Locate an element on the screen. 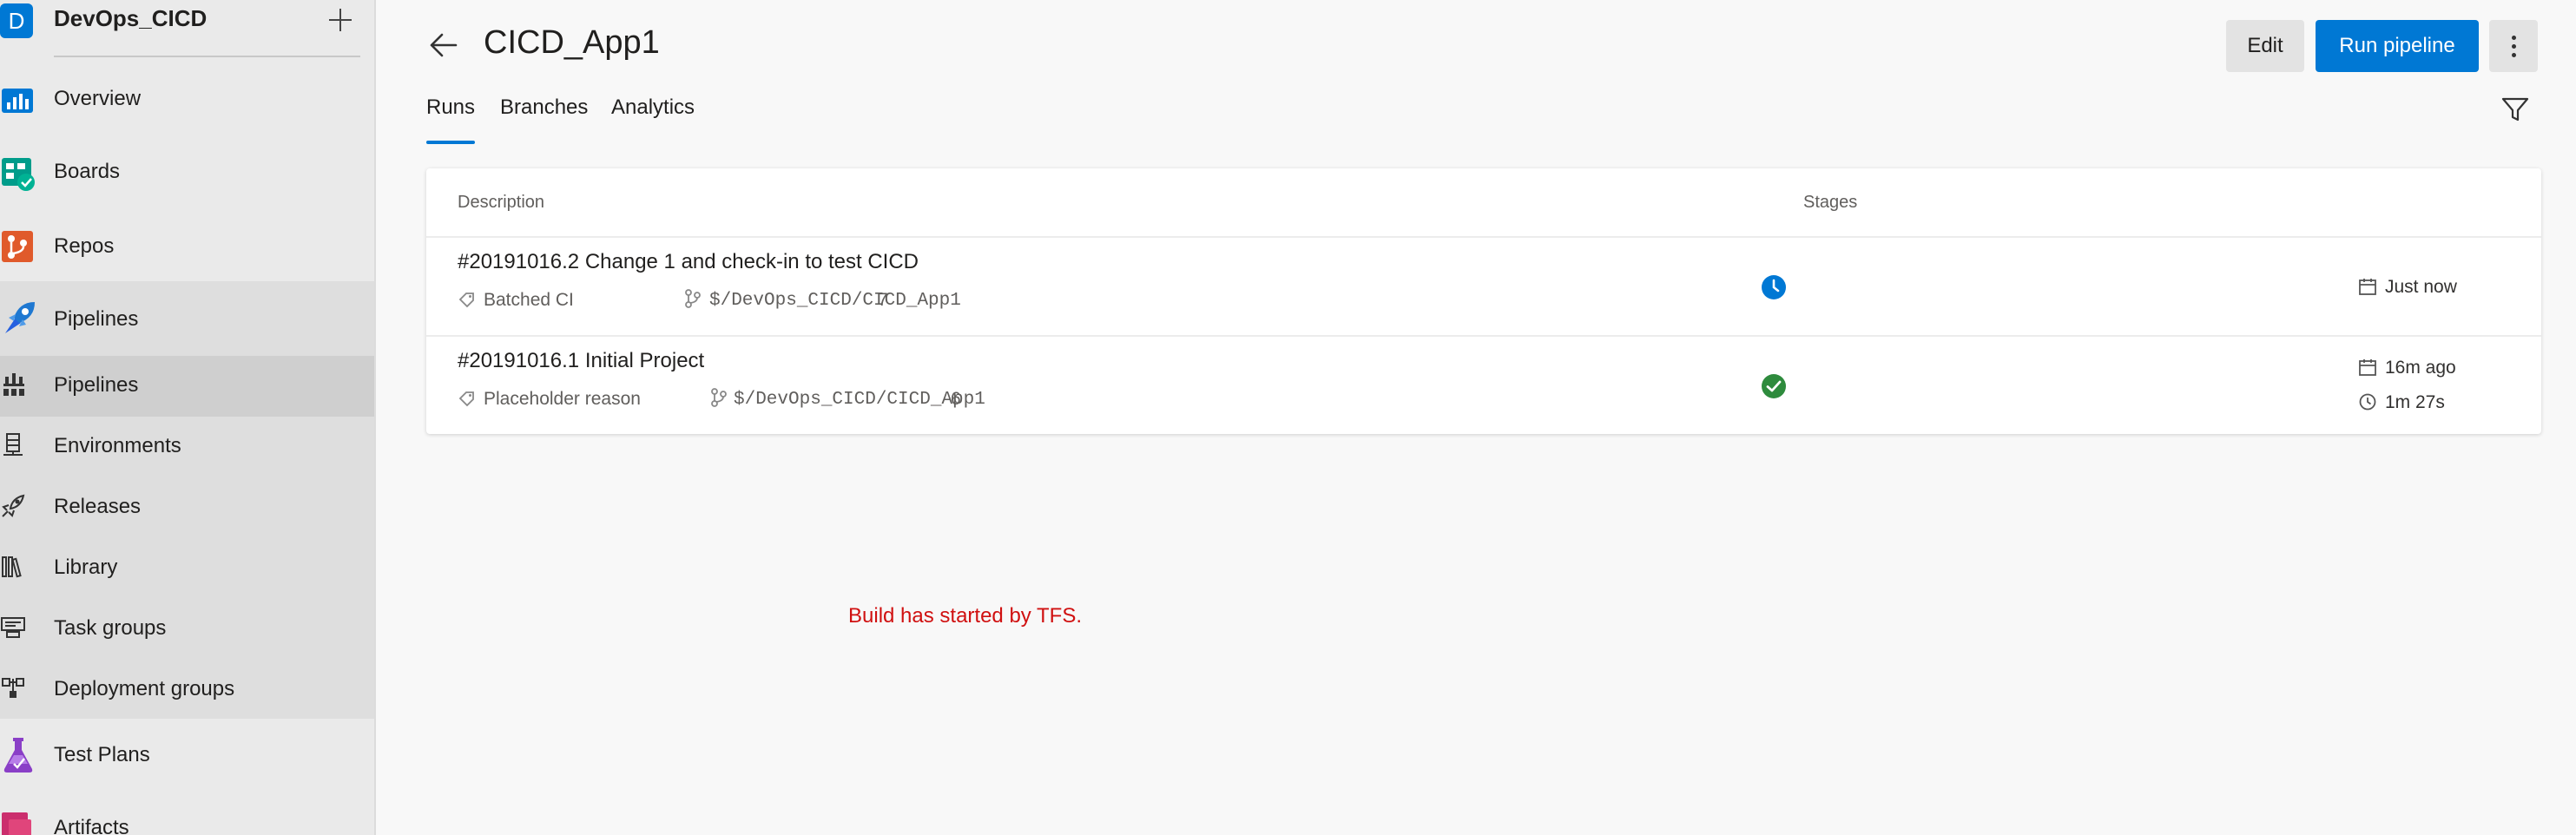  nav-library: Library is located at coordinates (187, 568).